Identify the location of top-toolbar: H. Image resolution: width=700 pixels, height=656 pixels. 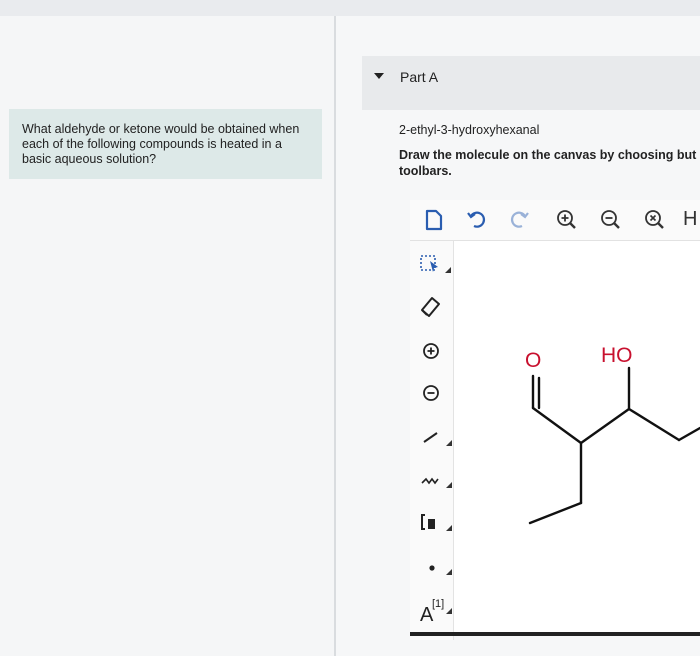
(555, 220).